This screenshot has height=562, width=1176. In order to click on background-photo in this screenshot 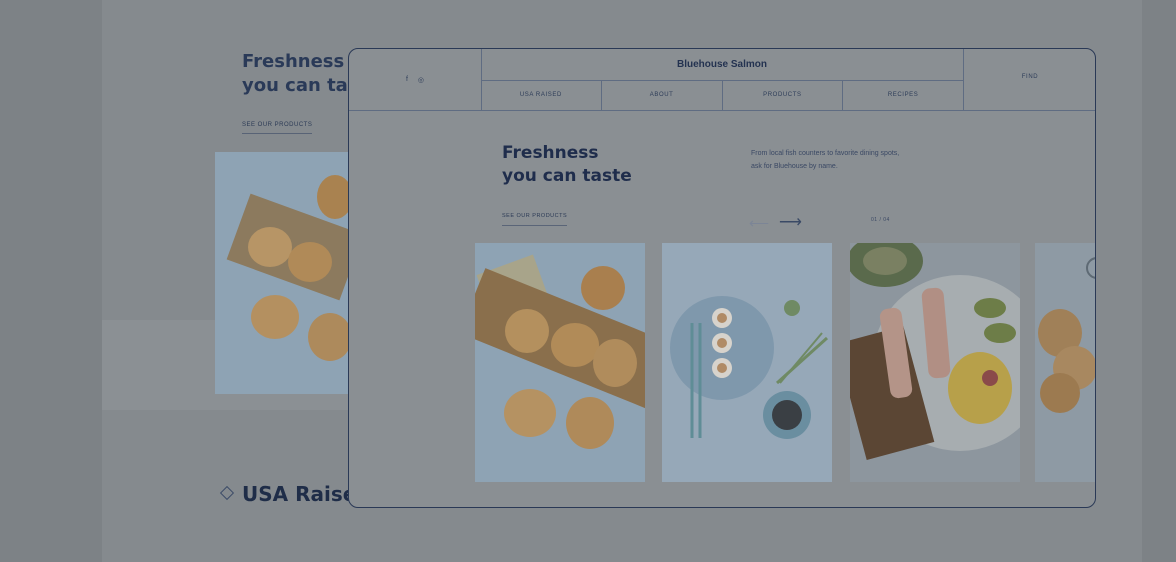, I will do `click(282, 273)`.